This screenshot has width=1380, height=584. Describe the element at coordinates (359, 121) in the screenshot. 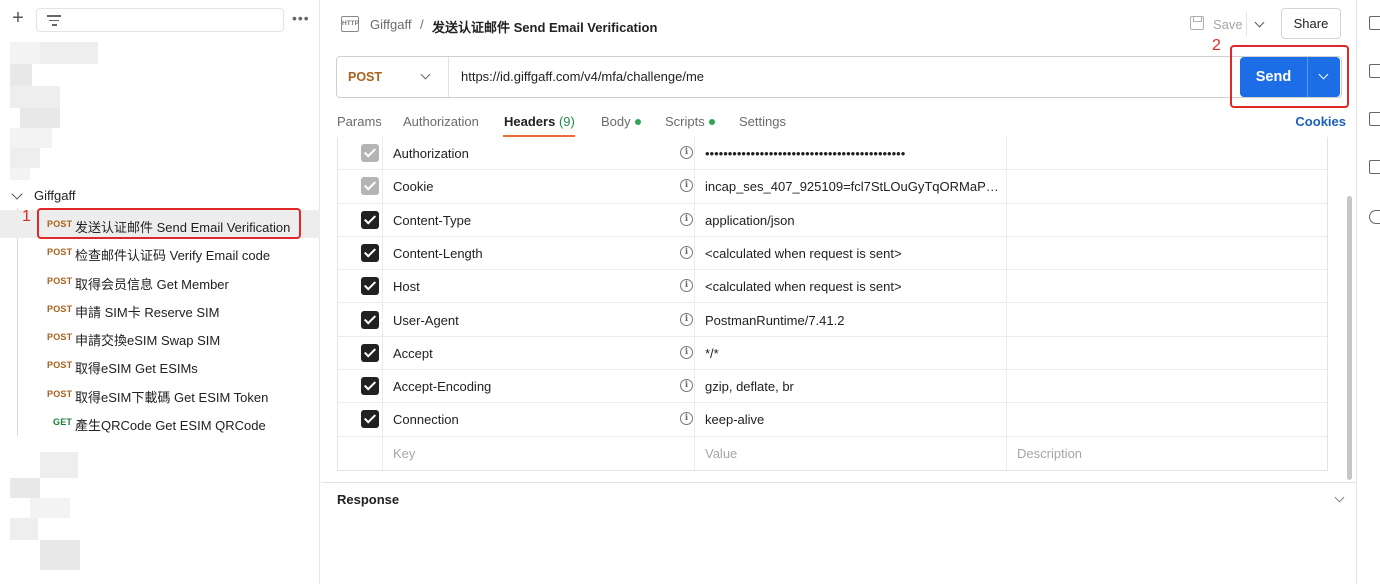

I see `tab-params: Params` at that location.